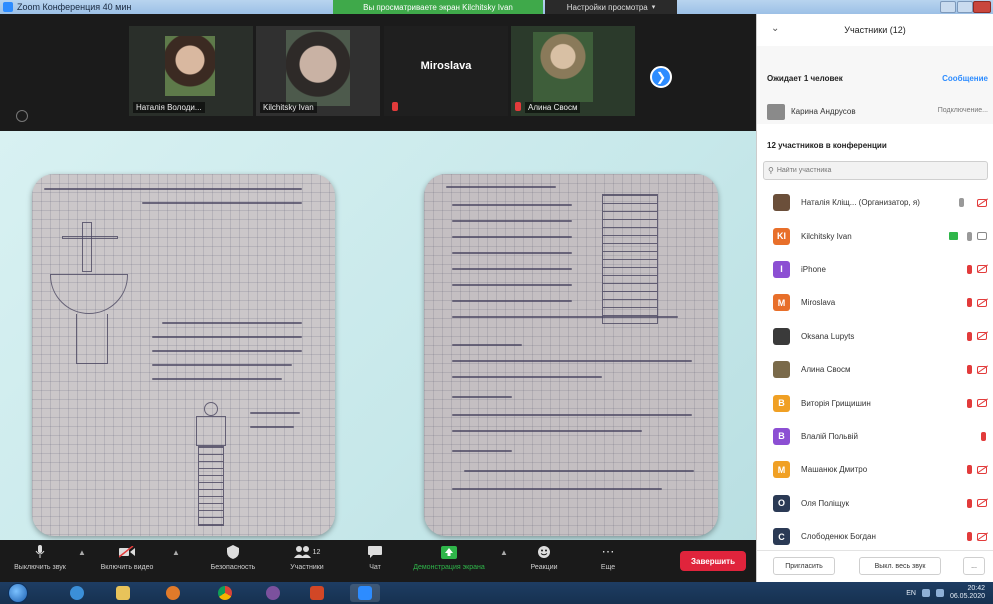  What do you see at coordinates (875, 202) in the screenshot?
I see `list-item: Наталія Кліщ... (Организатор, я)` at bounding box center [875, 202].